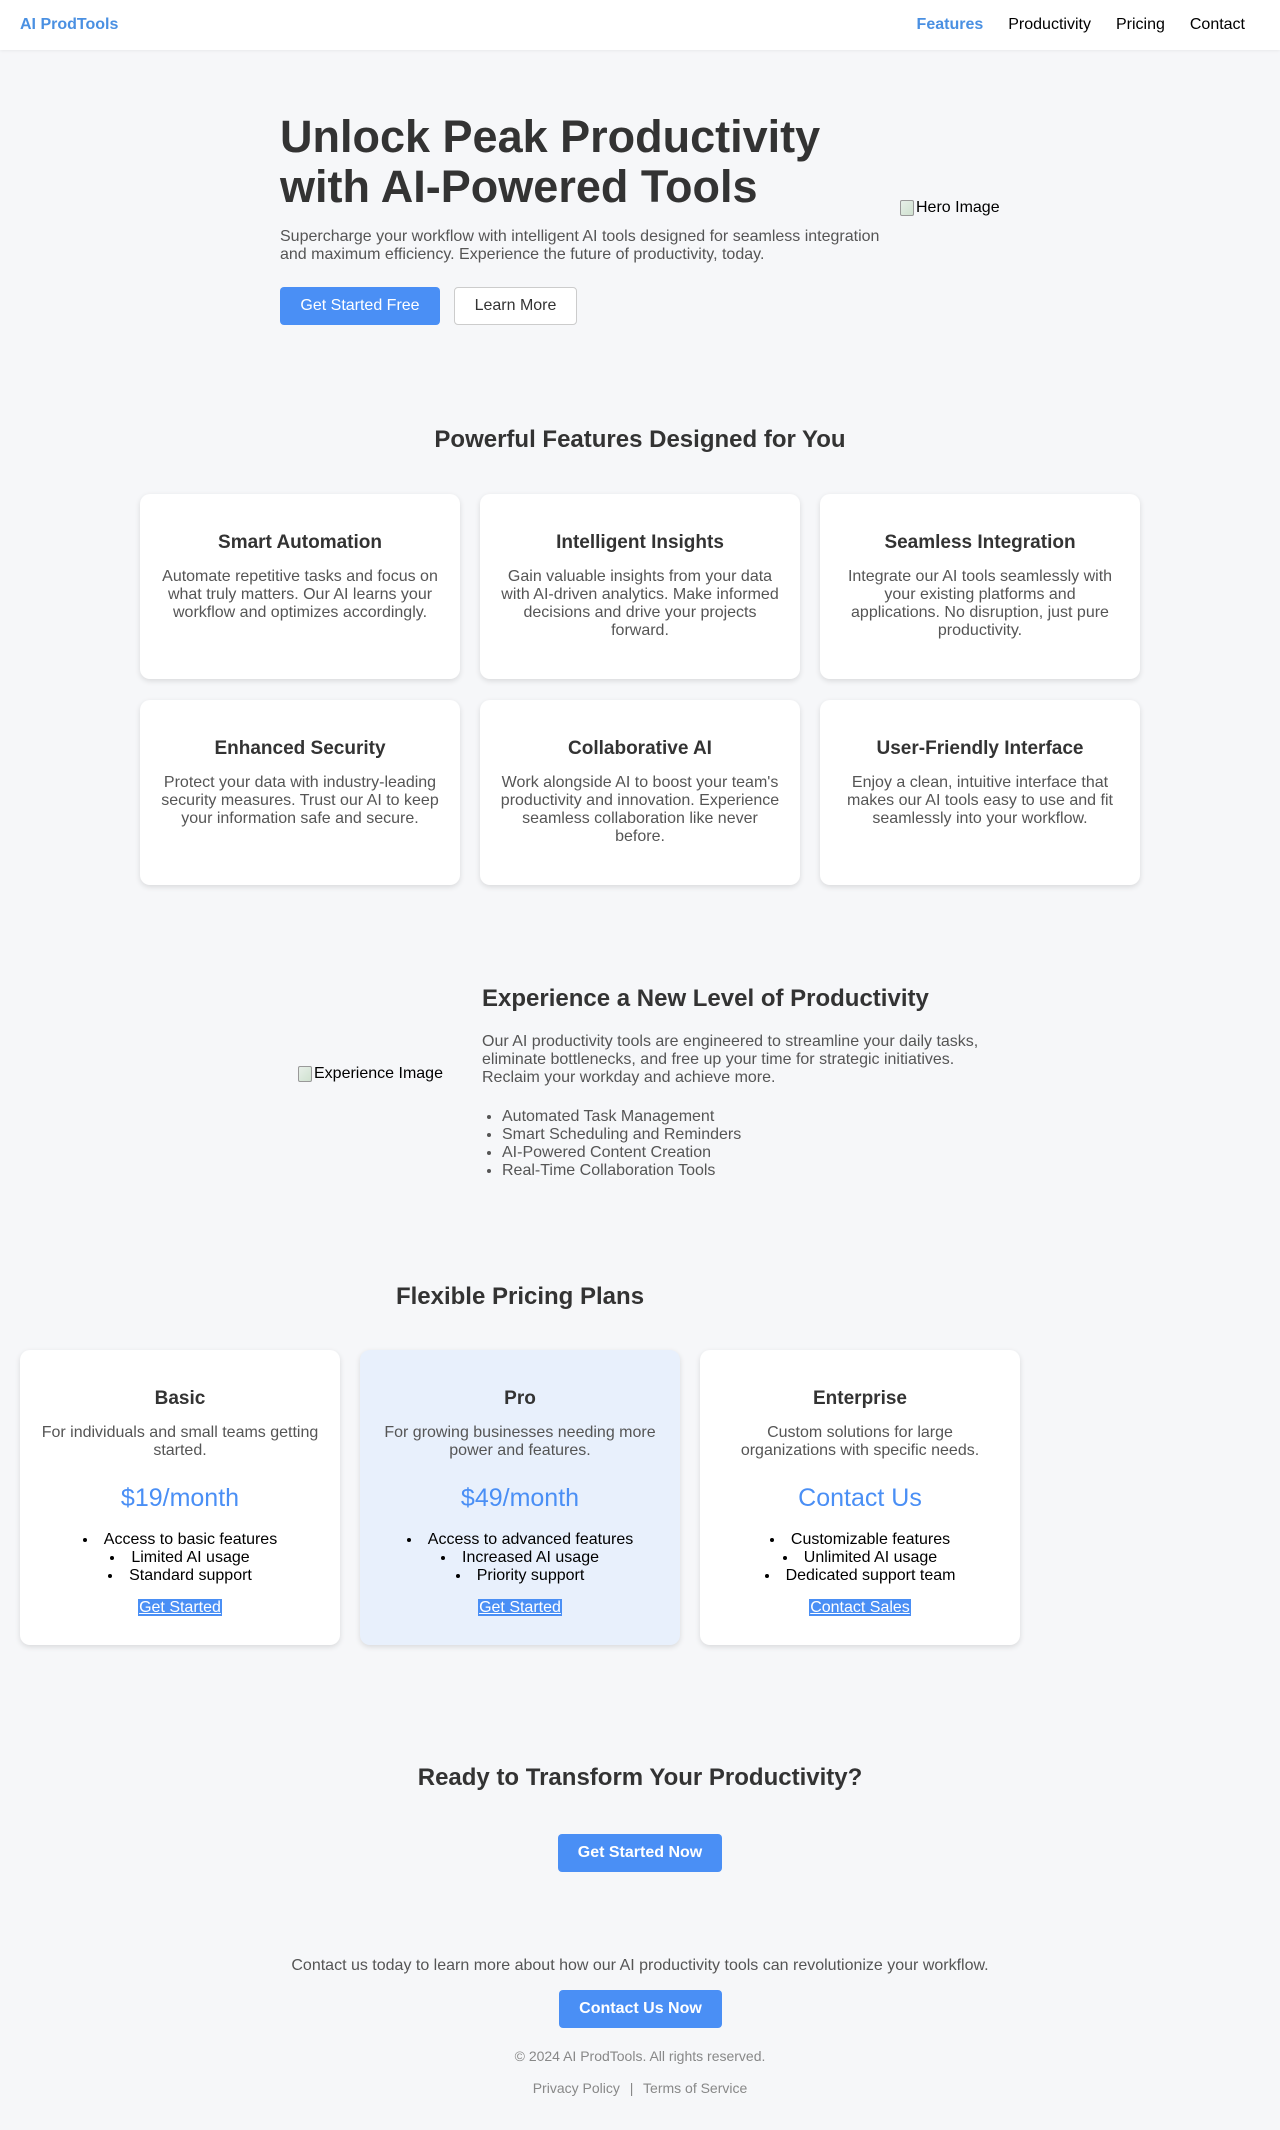  I want to click on list-item: Automated Task Management, so click(621, 1117).